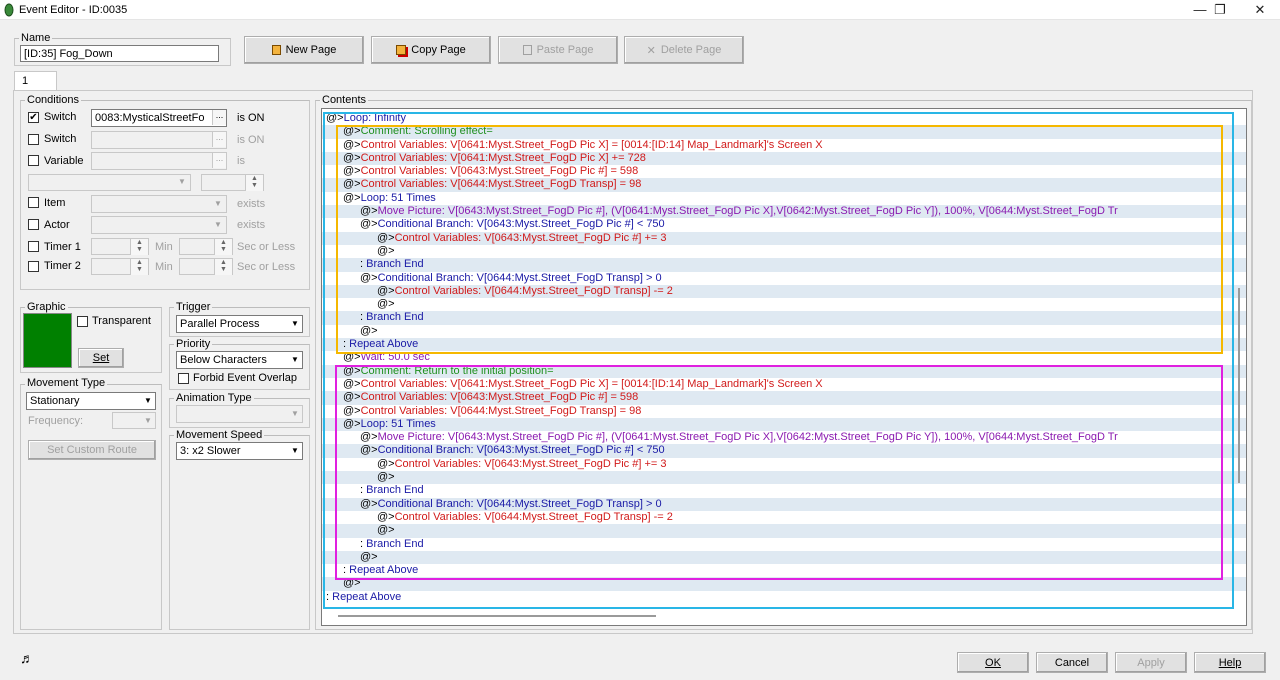  What do you see at coordinates (33, 160) in the screenshot?
I see `variable-checkbox` at bounding box center [33, 160].